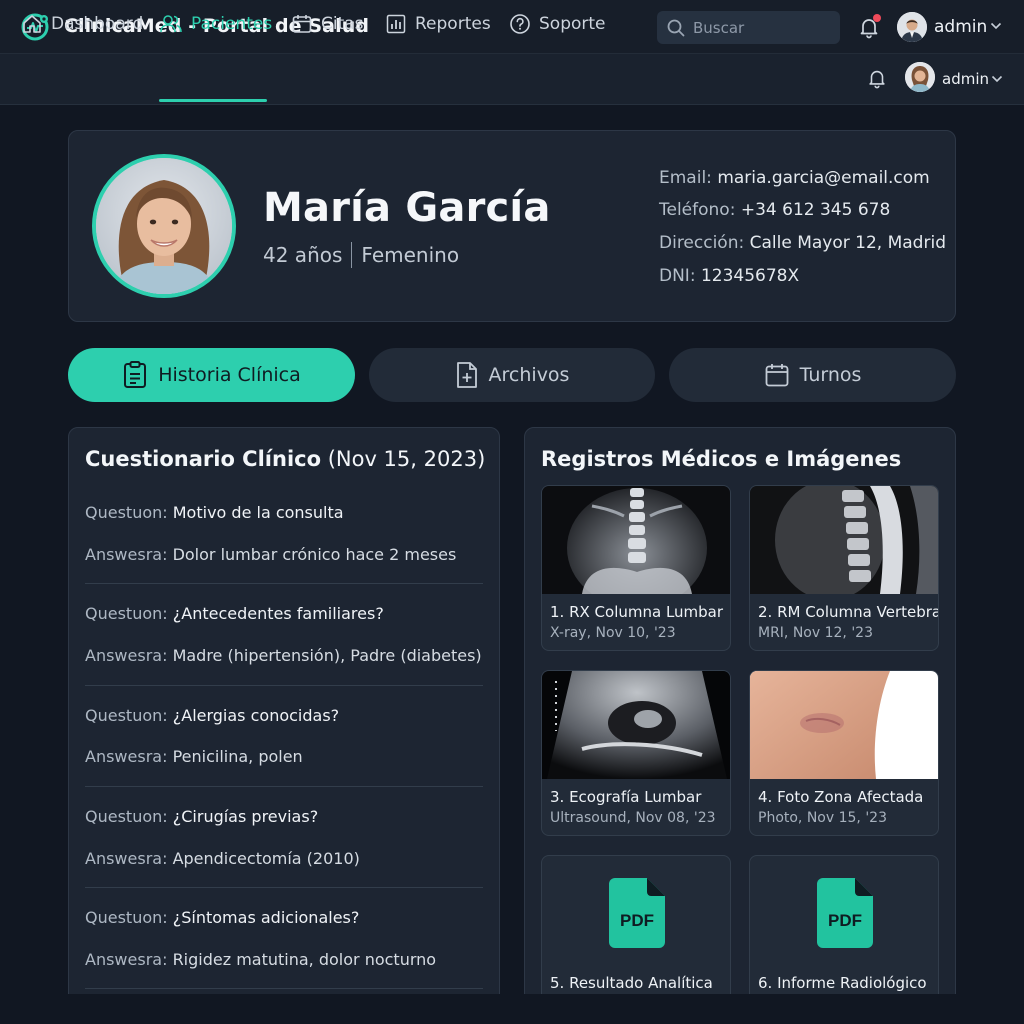 Image resolution: width=1024 pixels, height=1024 pixels. What do you see at coordinates (841, 797) in the screenshot?
I see `record-name: 4. Foto Zona Afectada` at bounding box center [841, 797].